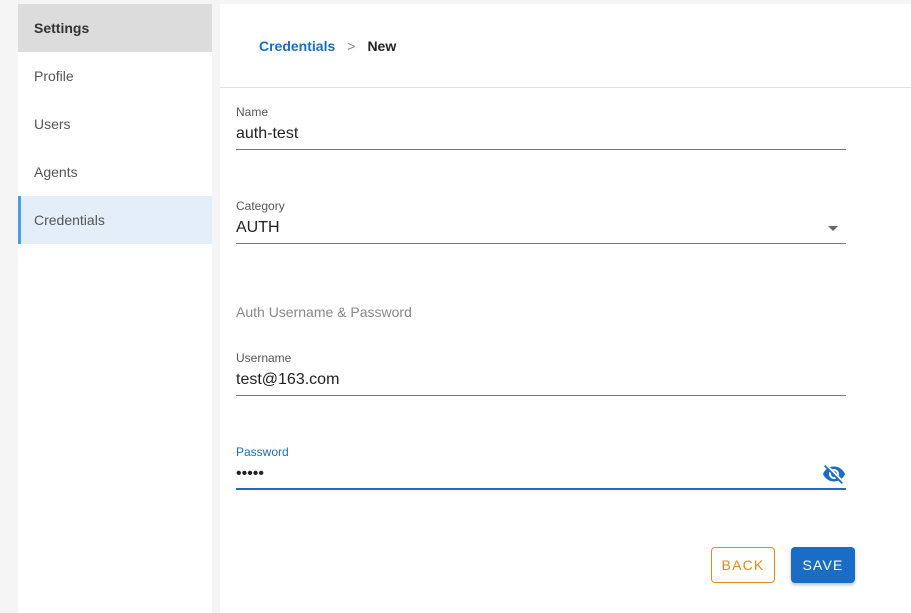 The height and width of the screenshot is (613, 911). I want to click on sidebar-item-users: Users, so click(115, 124).